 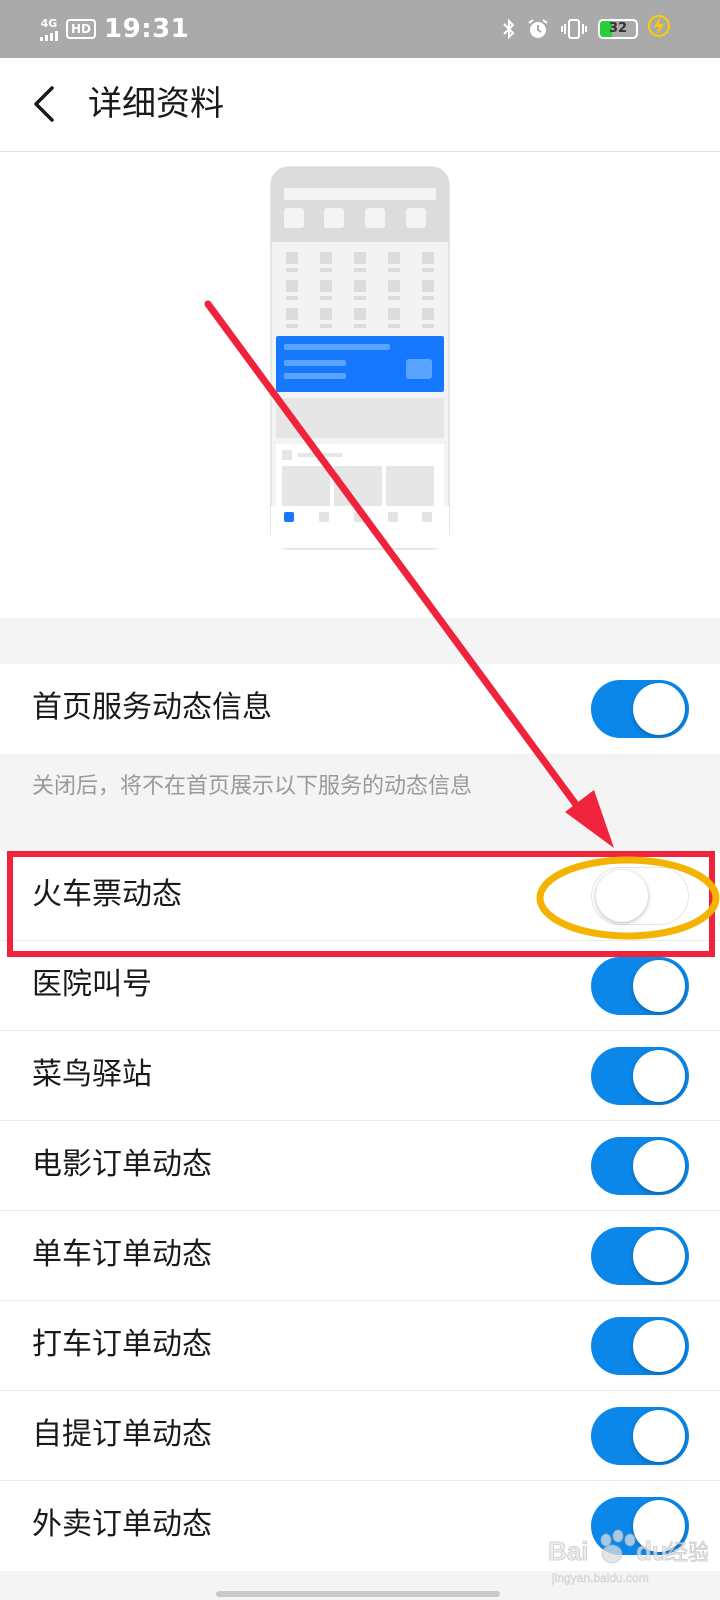 I want to click on service-label: 打车订单动态, so click(x=122, y=1344).